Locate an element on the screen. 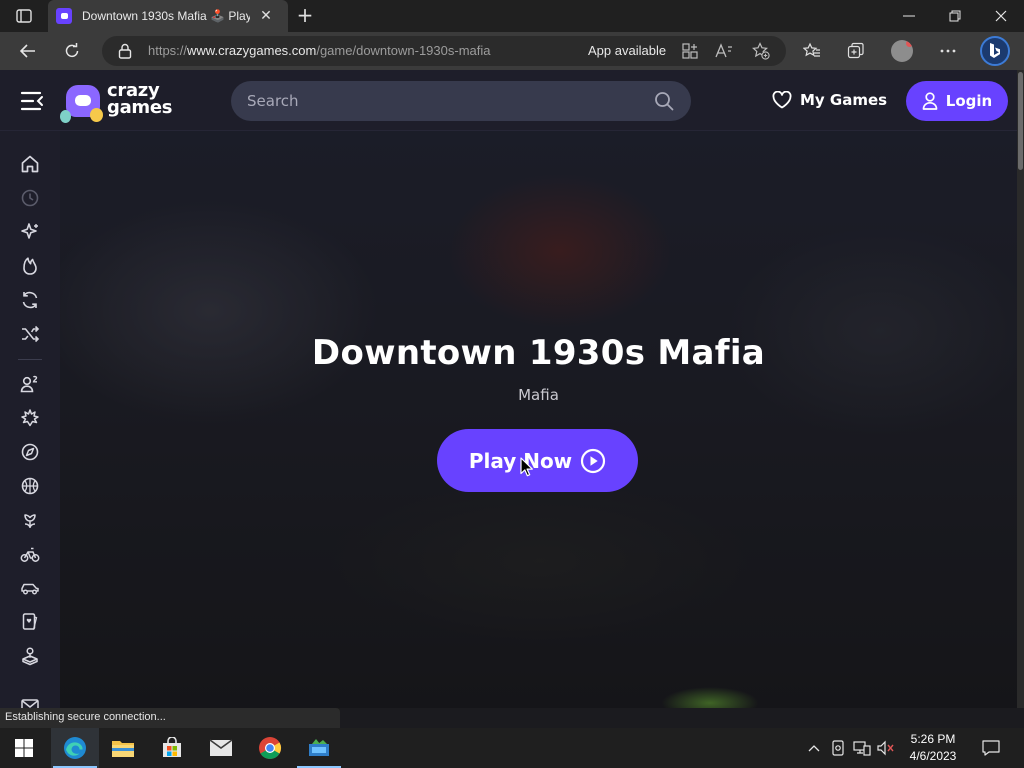  casual-icon is located at coordinates (30, 656).